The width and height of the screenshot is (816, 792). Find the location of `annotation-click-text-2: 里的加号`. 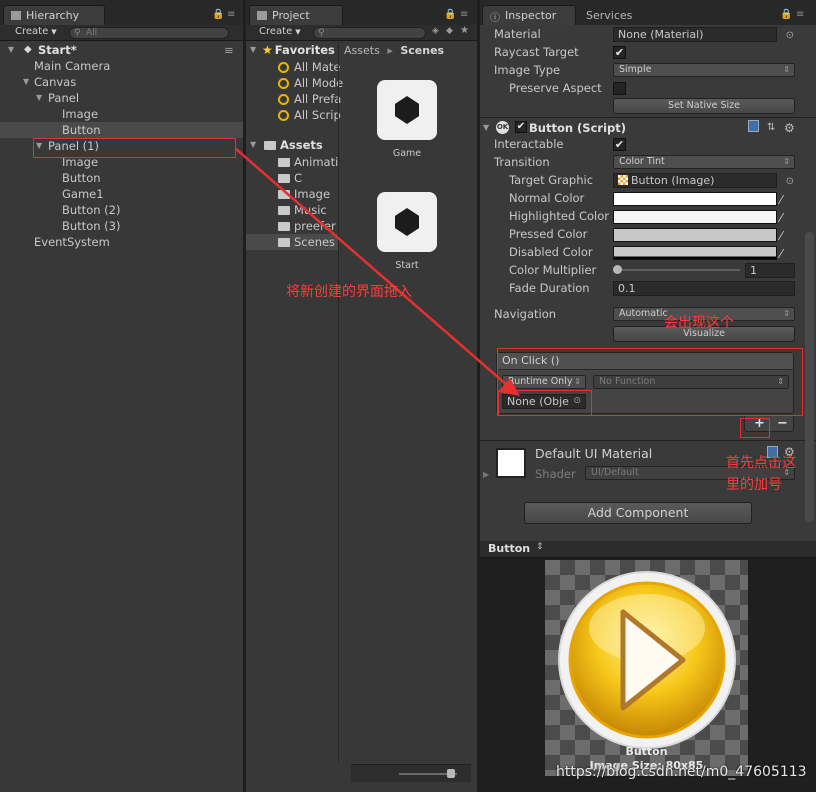

annotation-click-text-2: 里的加号 is located at coordinates (754, 485).